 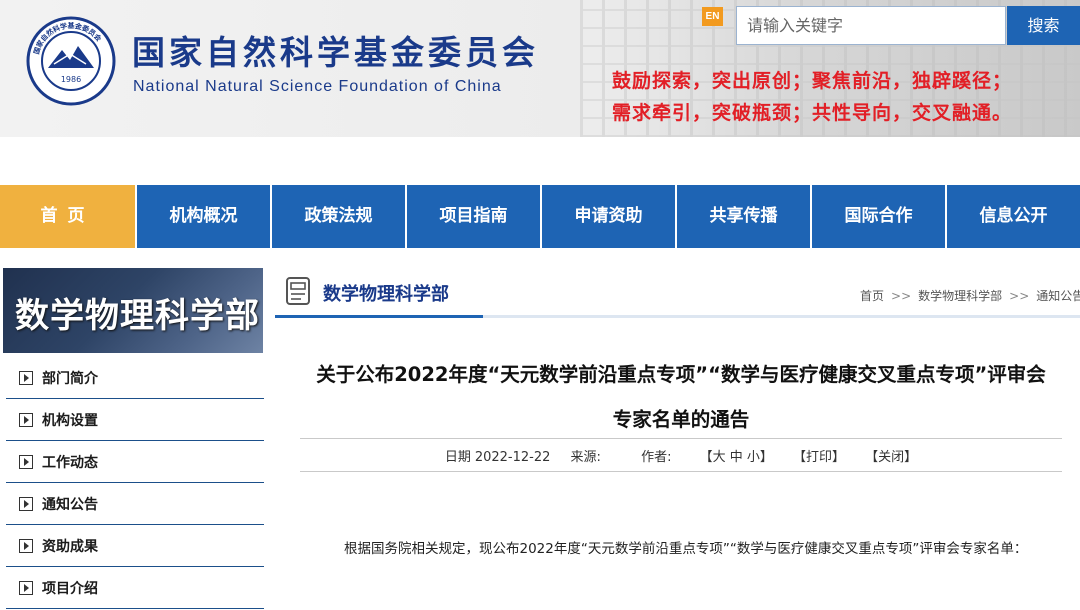 What do you see at coordinates (135, 588) in the screenshot?
I see `sidebar-item-projects: 项目介绍` at bounding box center [135, 588].